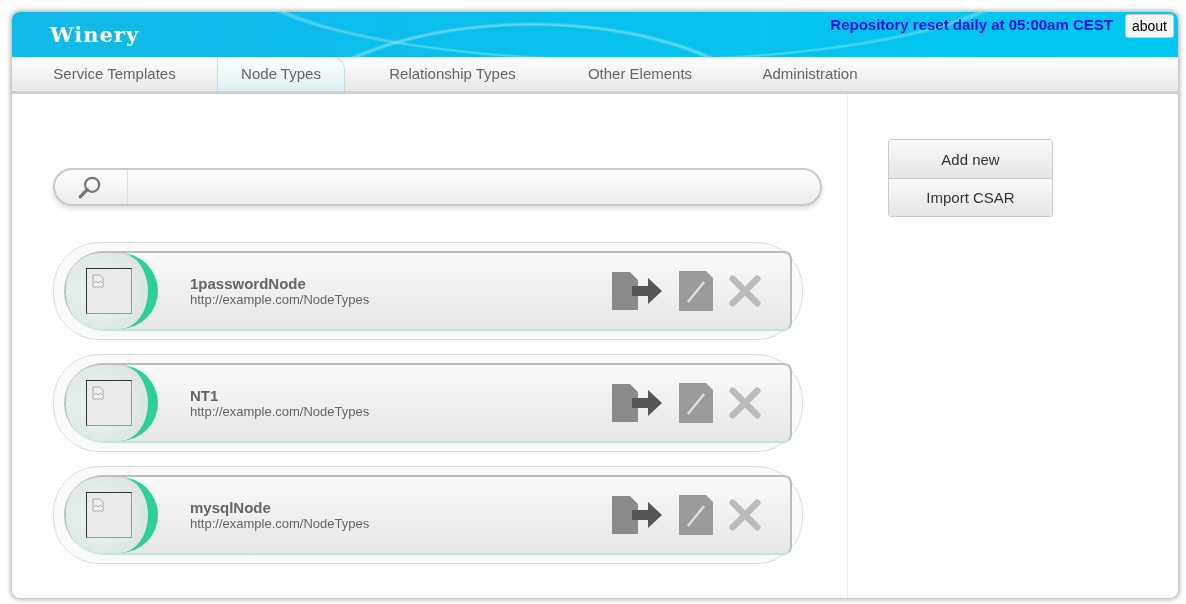 The image size is (1186, 604). What do you see at coordinates (437, 187) in the screenshot?
I see `search-field` at bounding box center [437, 187].